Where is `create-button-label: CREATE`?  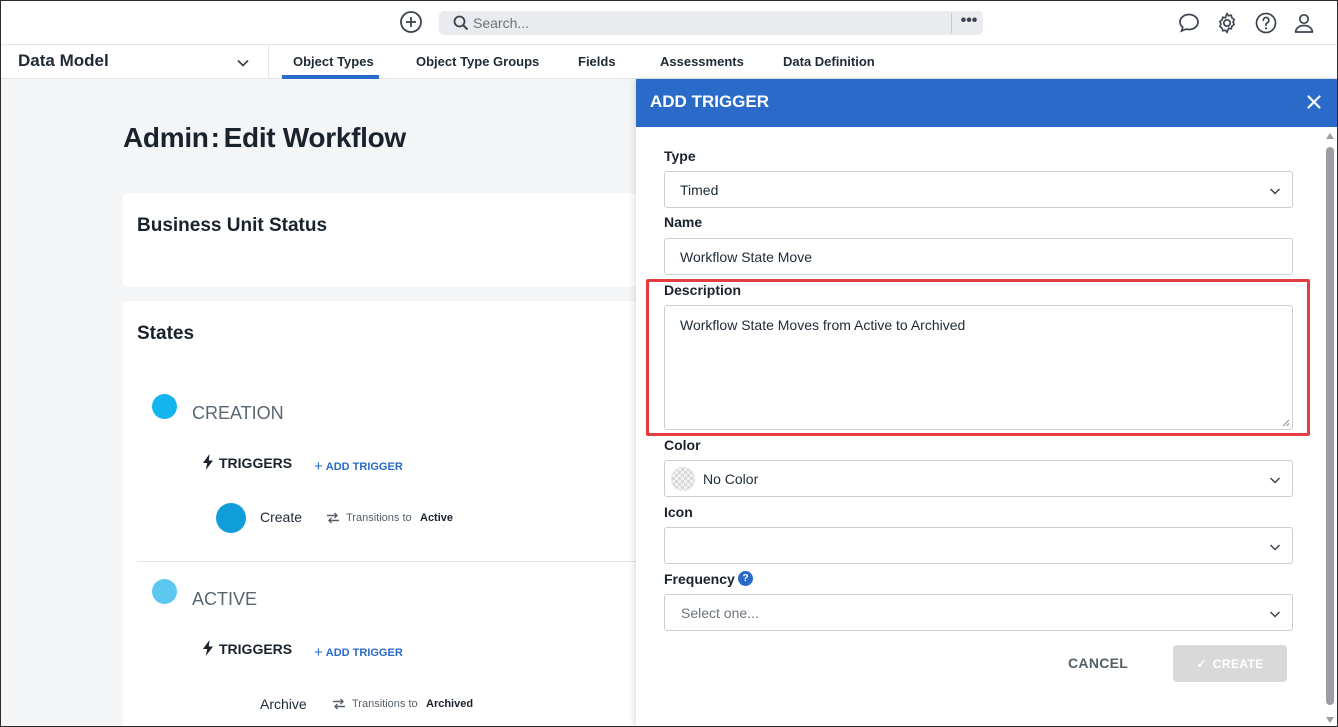
create-button-label: CREATE is located at coordinates (1238, 663).